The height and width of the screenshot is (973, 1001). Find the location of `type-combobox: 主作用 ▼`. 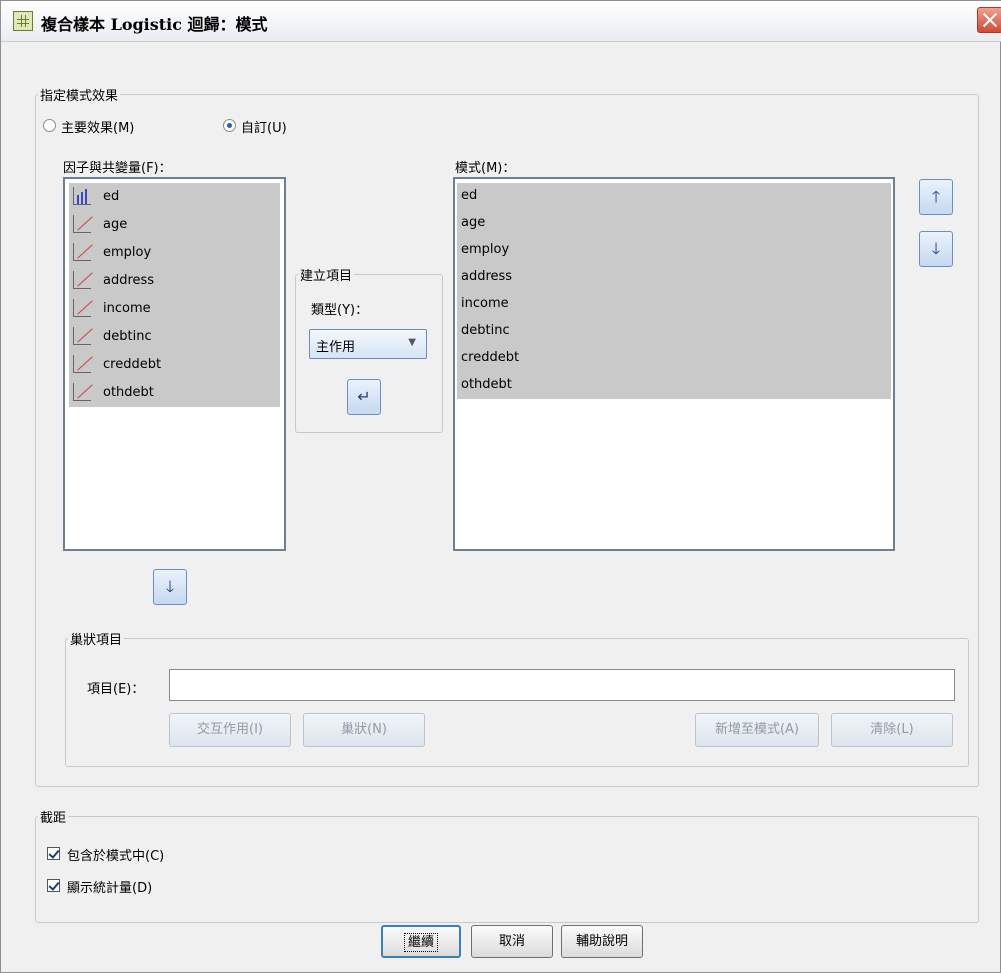

type-combobox: 主作用 ▼ is located at coordinates (368, 344).